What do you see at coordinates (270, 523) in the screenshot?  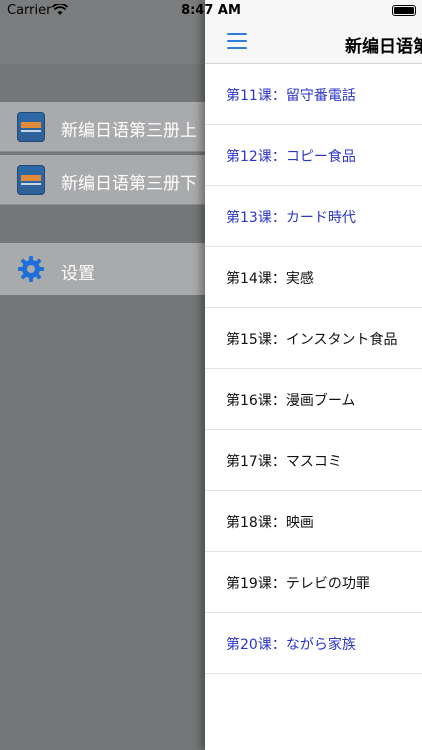 I see `lesson-label: 第18课：映画` at bounding box center [270, 523].